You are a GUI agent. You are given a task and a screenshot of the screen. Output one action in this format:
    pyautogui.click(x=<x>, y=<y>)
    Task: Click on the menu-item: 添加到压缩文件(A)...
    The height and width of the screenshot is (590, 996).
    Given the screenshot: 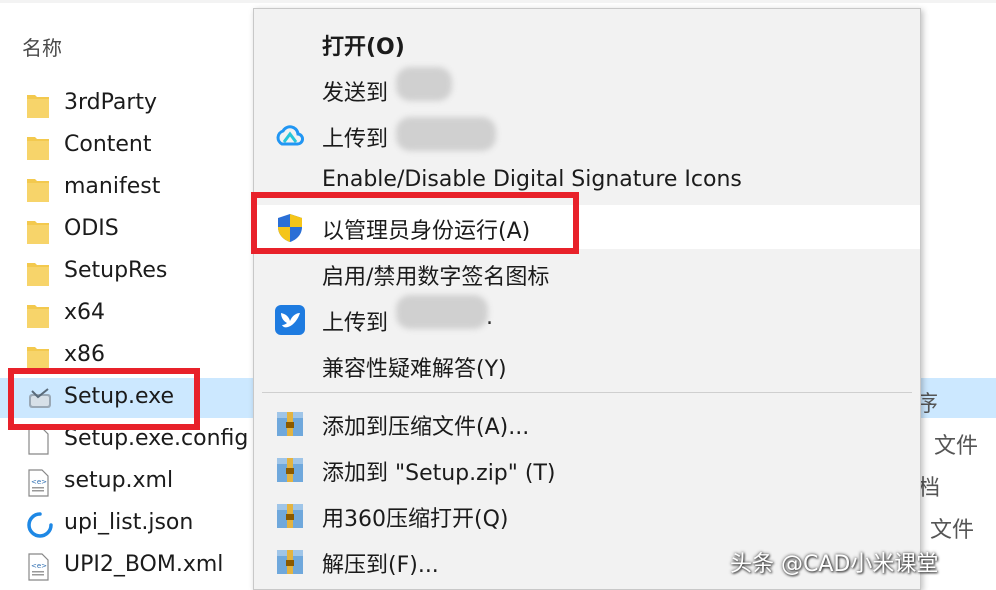 What is the action you would take?
    pyautogui.click(x=587, y=423)
    